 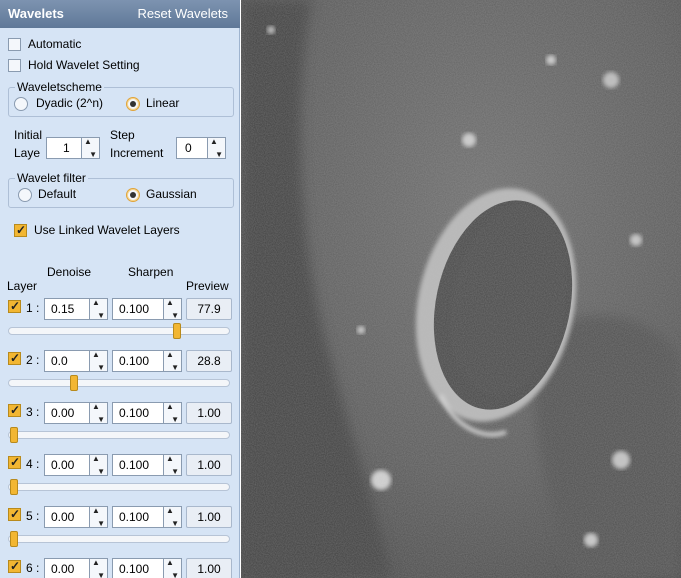 What do you see at coordinates (73, 148) in the screenshot?
I see `initial-layer-spinner: 1` at bounding box center [73, 148].